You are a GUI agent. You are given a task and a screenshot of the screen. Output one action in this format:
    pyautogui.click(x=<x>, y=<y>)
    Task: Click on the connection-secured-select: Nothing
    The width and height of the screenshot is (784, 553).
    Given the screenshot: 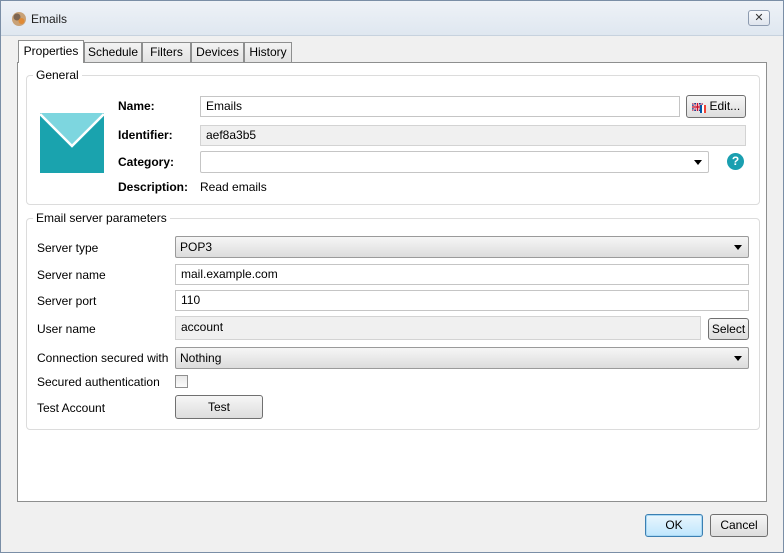 What is the action you would take?
    pyautogui.click(x=462, y=358)
    